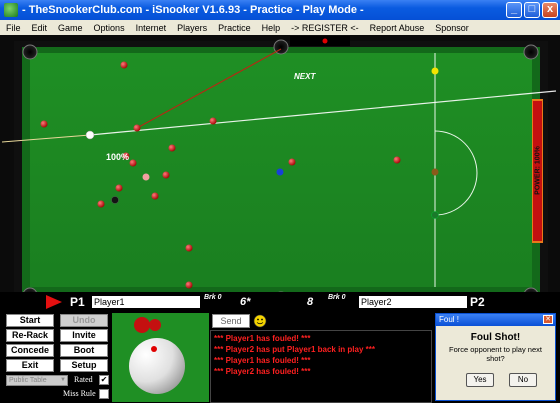 The width and height of the screenshot is (560, 403). I want to click on menu-game: Game, so click(70, 28).